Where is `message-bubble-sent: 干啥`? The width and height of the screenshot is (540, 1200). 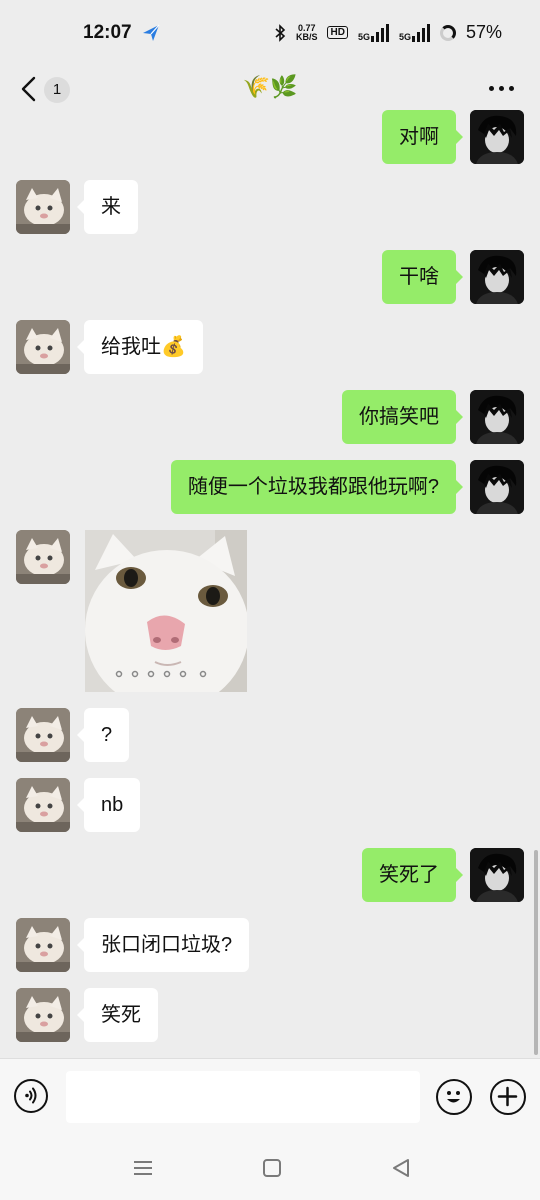
message-bubble-sent: 干啥 is located at coordinates (422, 277).